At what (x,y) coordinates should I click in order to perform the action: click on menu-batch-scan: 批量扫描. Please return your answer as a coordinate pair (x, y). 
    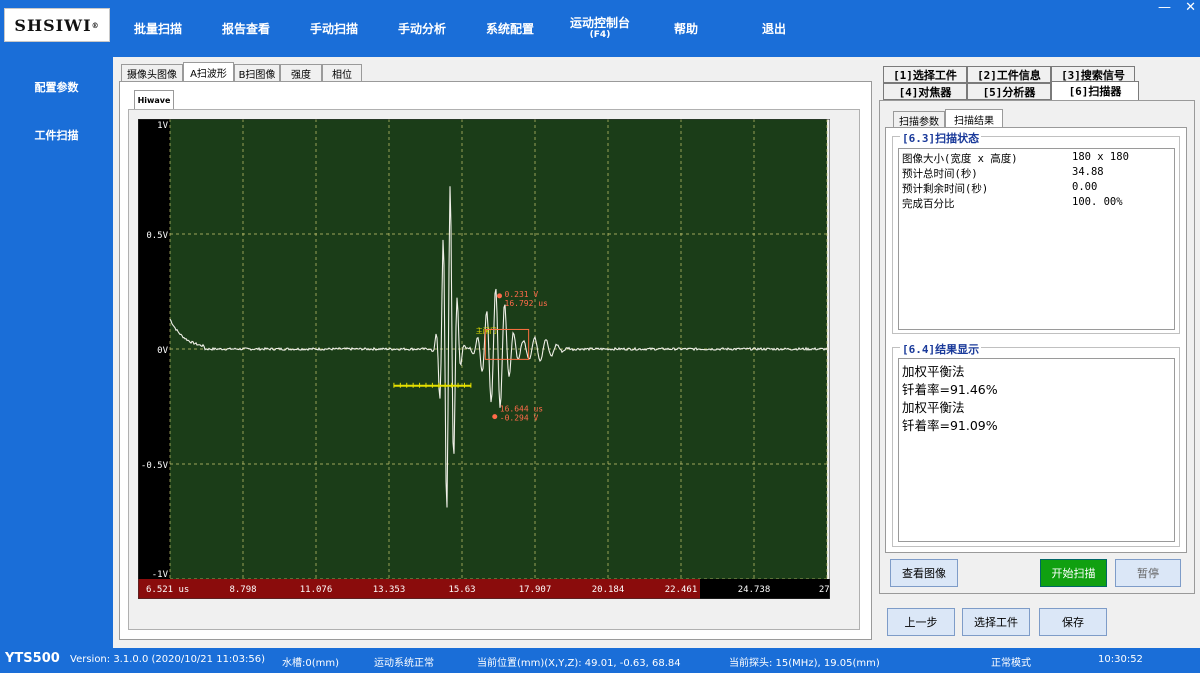
    Looking at the image, I should click on (158, 28).